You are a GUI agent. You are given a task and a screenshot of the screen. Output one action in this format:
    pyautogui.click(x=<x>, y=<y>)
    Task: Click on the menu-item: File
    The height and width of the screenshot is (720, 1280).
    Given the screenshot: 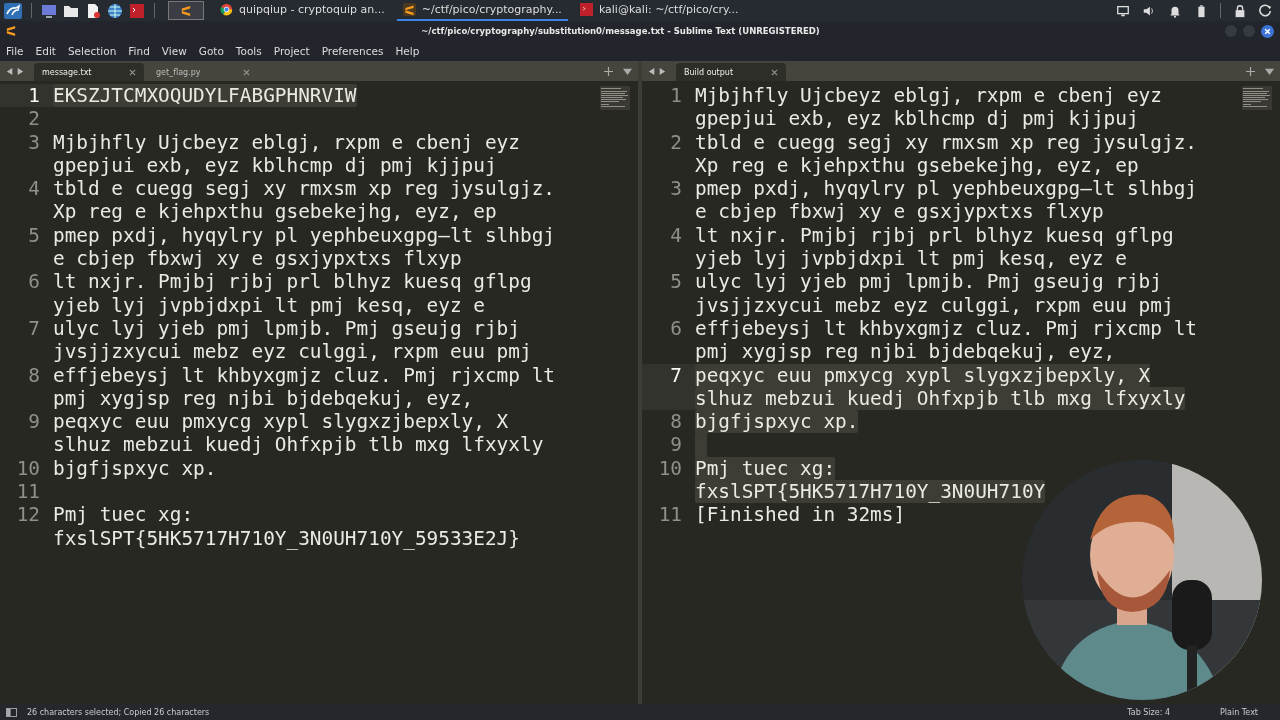 What is the action you would take?
    pyautogui.click(x=15, y=51)
    